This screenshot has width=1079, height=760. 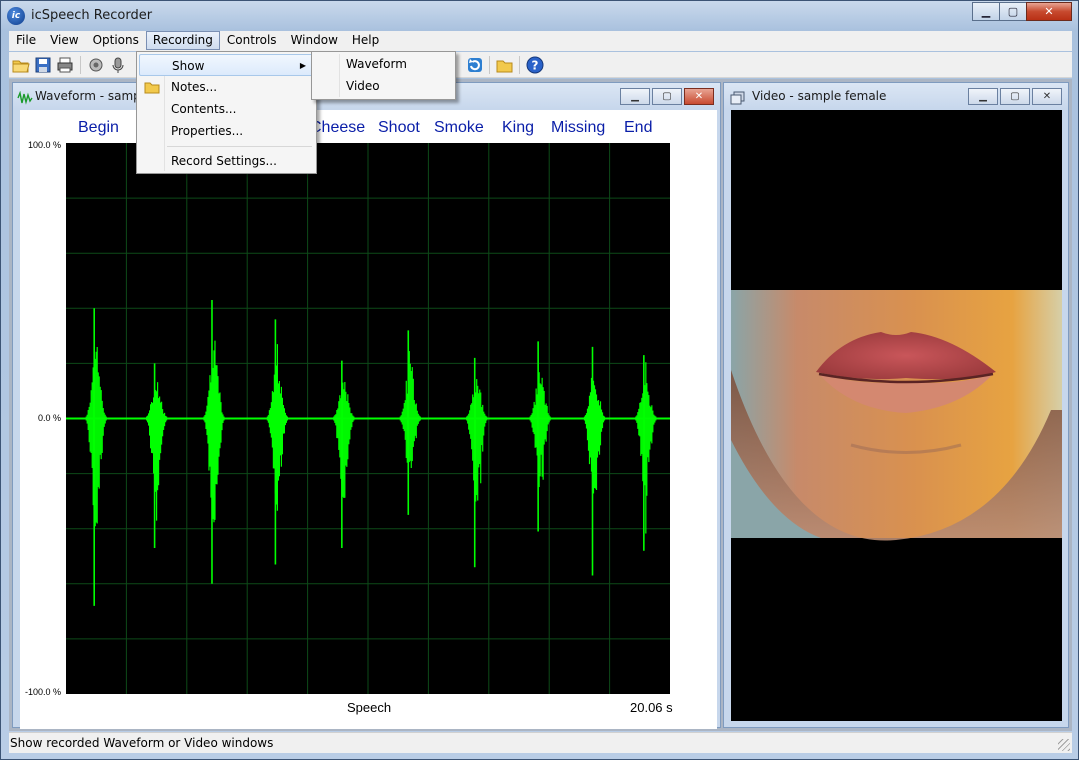 What do you see at coordinates (92, 15) in the screenshot?
I see `window-title: icSpeech Recorder` at bounding box center [92, 15].